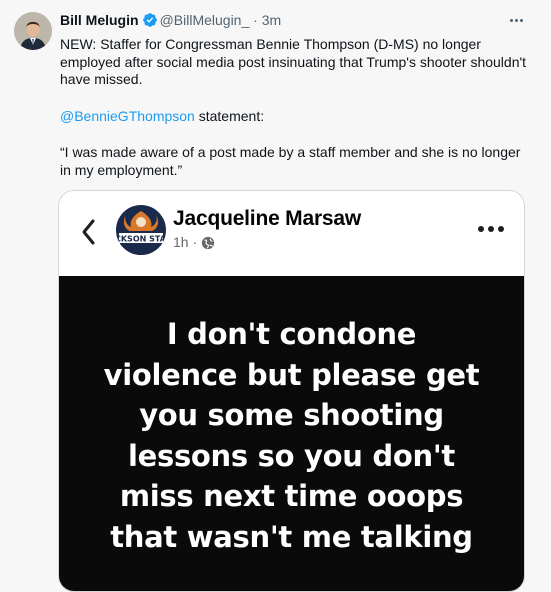  I want to click on embedded-post-header: JACKSON STATE Jacqueline Marsaw 1h ·, so click(291, 233).